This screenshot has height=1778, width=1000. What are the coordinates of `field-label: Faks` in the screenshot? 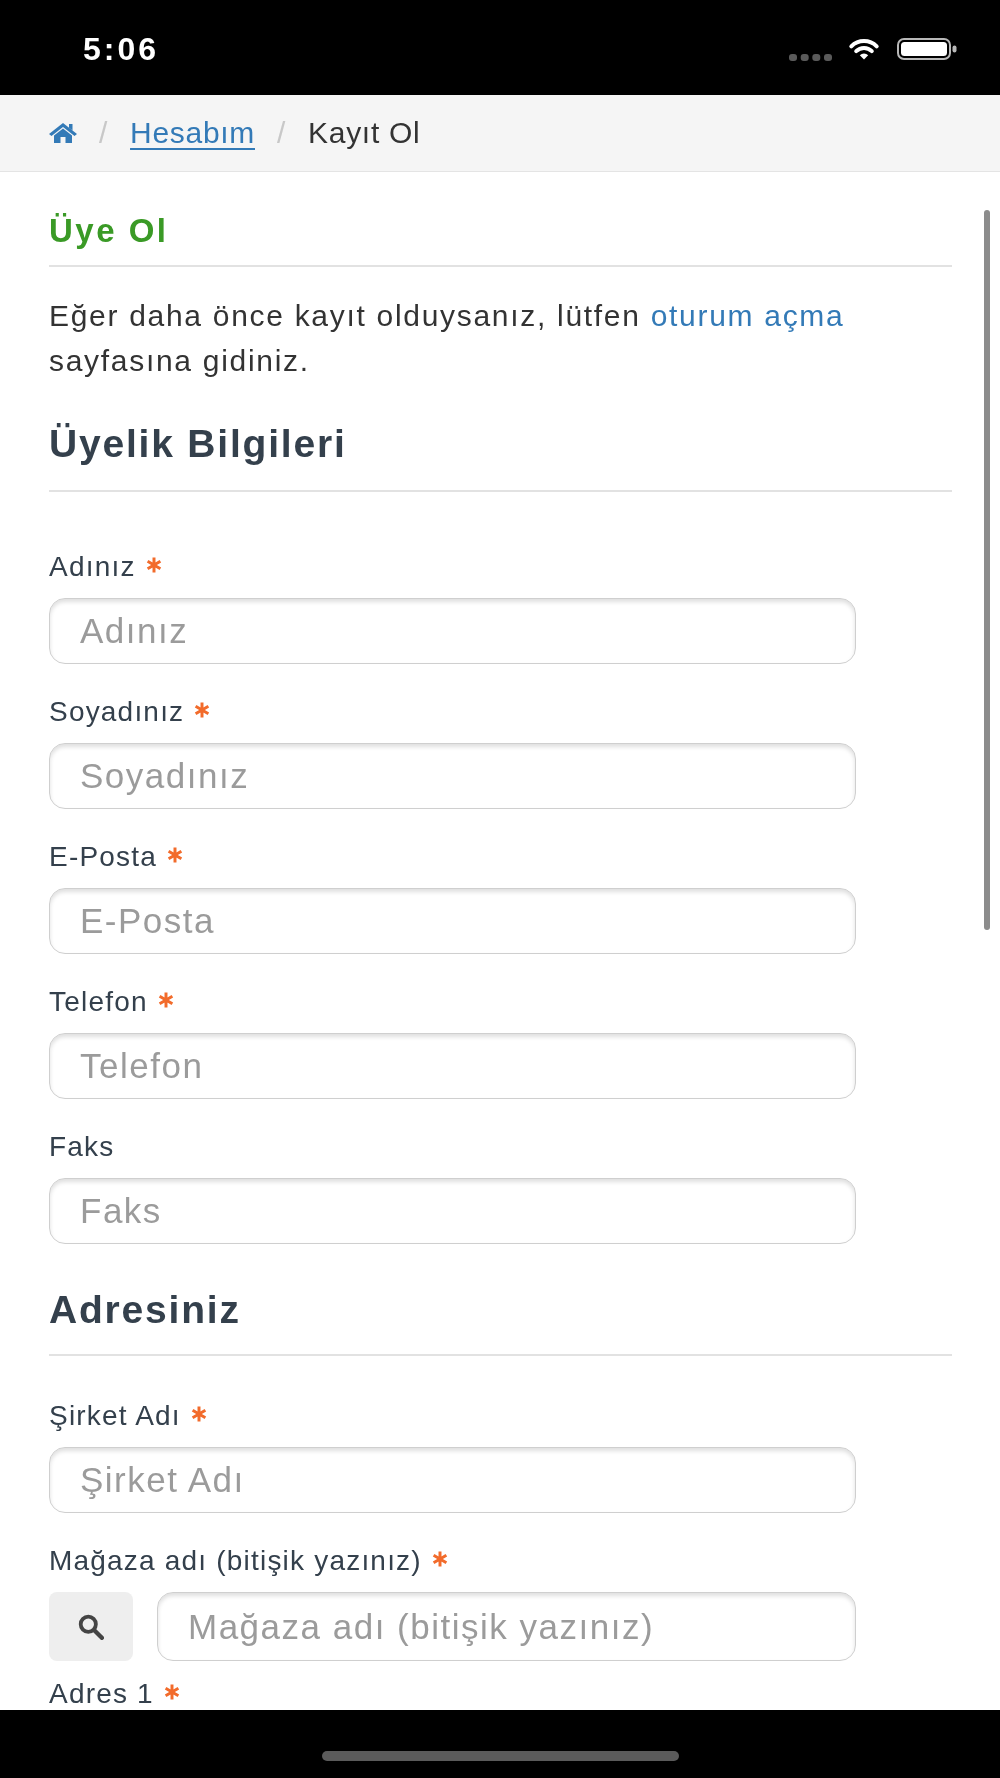 It's located at (82, 1147).